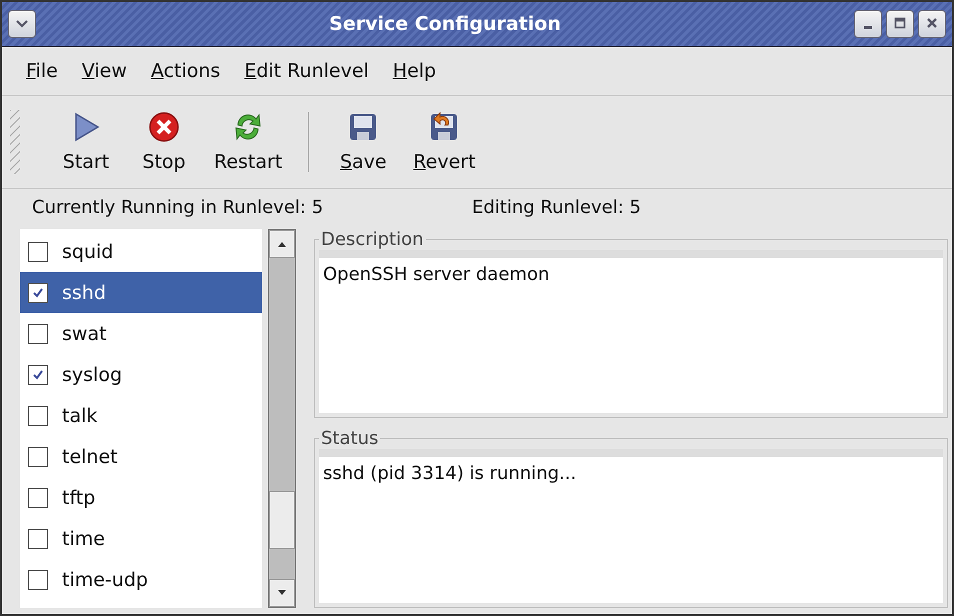 The width and height of the screenshot is (954, 616). I want to click on down-arrow-icon, so click(282, 593).